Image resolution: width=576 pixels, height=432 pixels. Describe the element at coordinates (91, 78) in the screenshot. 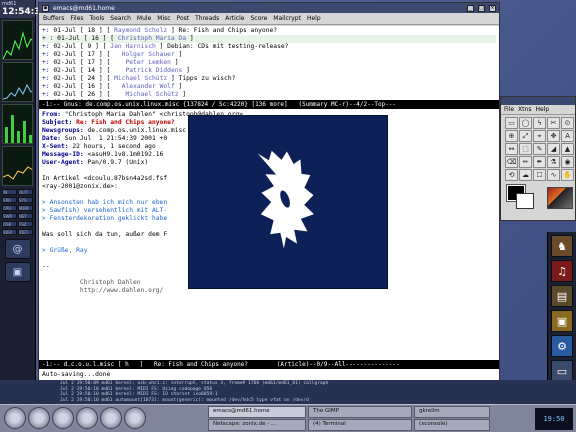

I see `summary-lines: 24` at that location.